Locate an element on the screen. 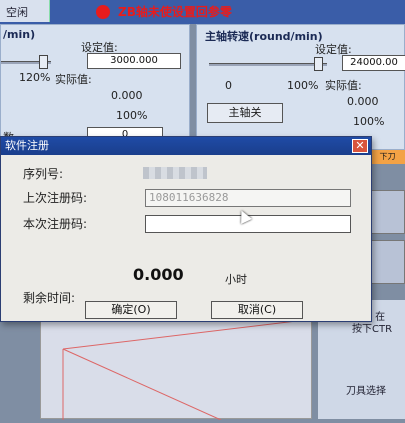 This screenshot has height=423, width=405. serial-label: 序列号: is located at coordinates (43, 174).